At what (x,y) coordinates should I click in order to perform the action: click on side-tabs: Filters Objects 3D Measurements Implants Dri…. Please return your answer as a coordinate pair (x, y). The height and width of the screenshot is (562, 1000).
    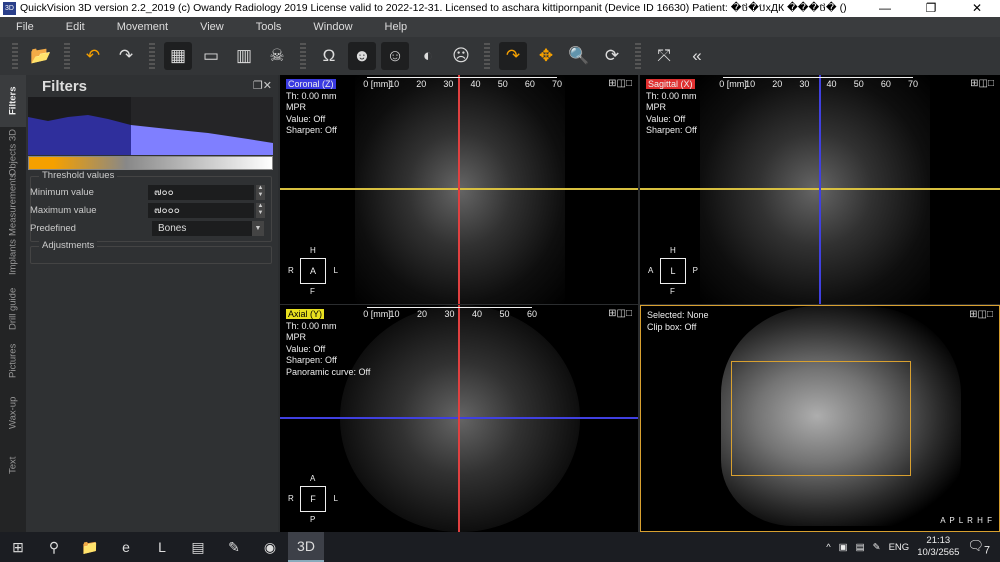
    Looking at the image, I should click on (13, 303).